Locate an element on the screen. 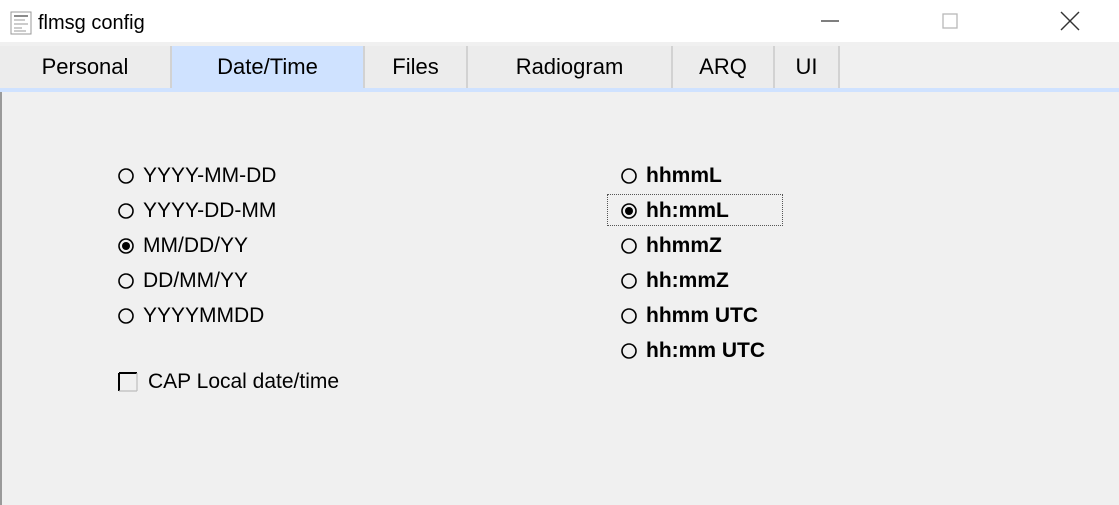 The height and width of the screenshot is (505, 1119). option-label: YYYY-MM-DD is located at coordinates (210, 175).